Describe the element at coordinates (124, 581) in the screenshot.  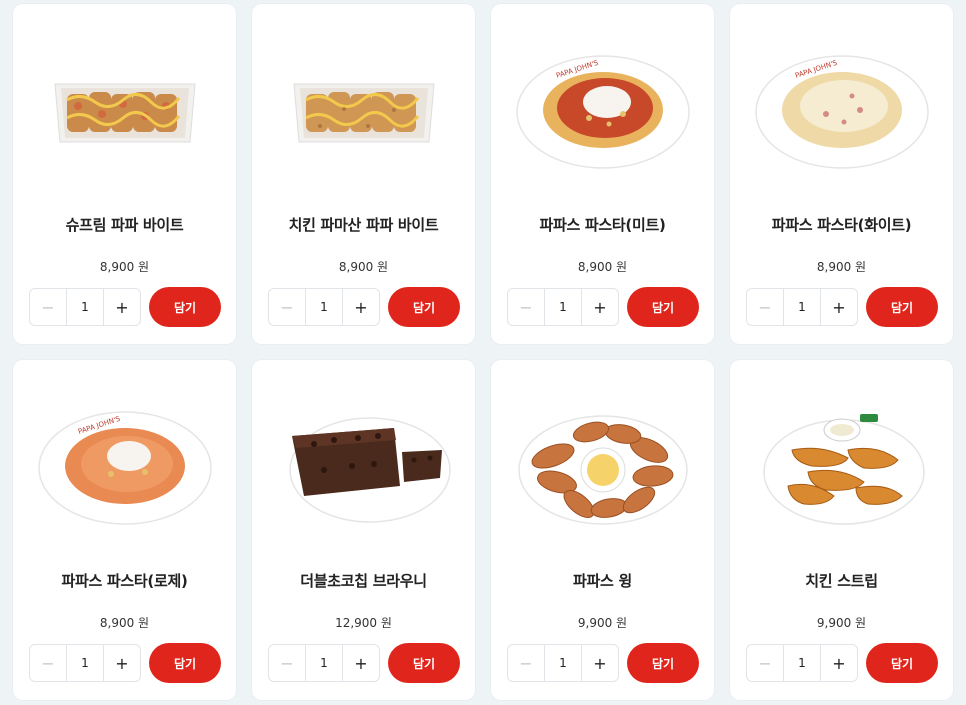
I see `product-name: 파파스 파스타(로제)` at that location.